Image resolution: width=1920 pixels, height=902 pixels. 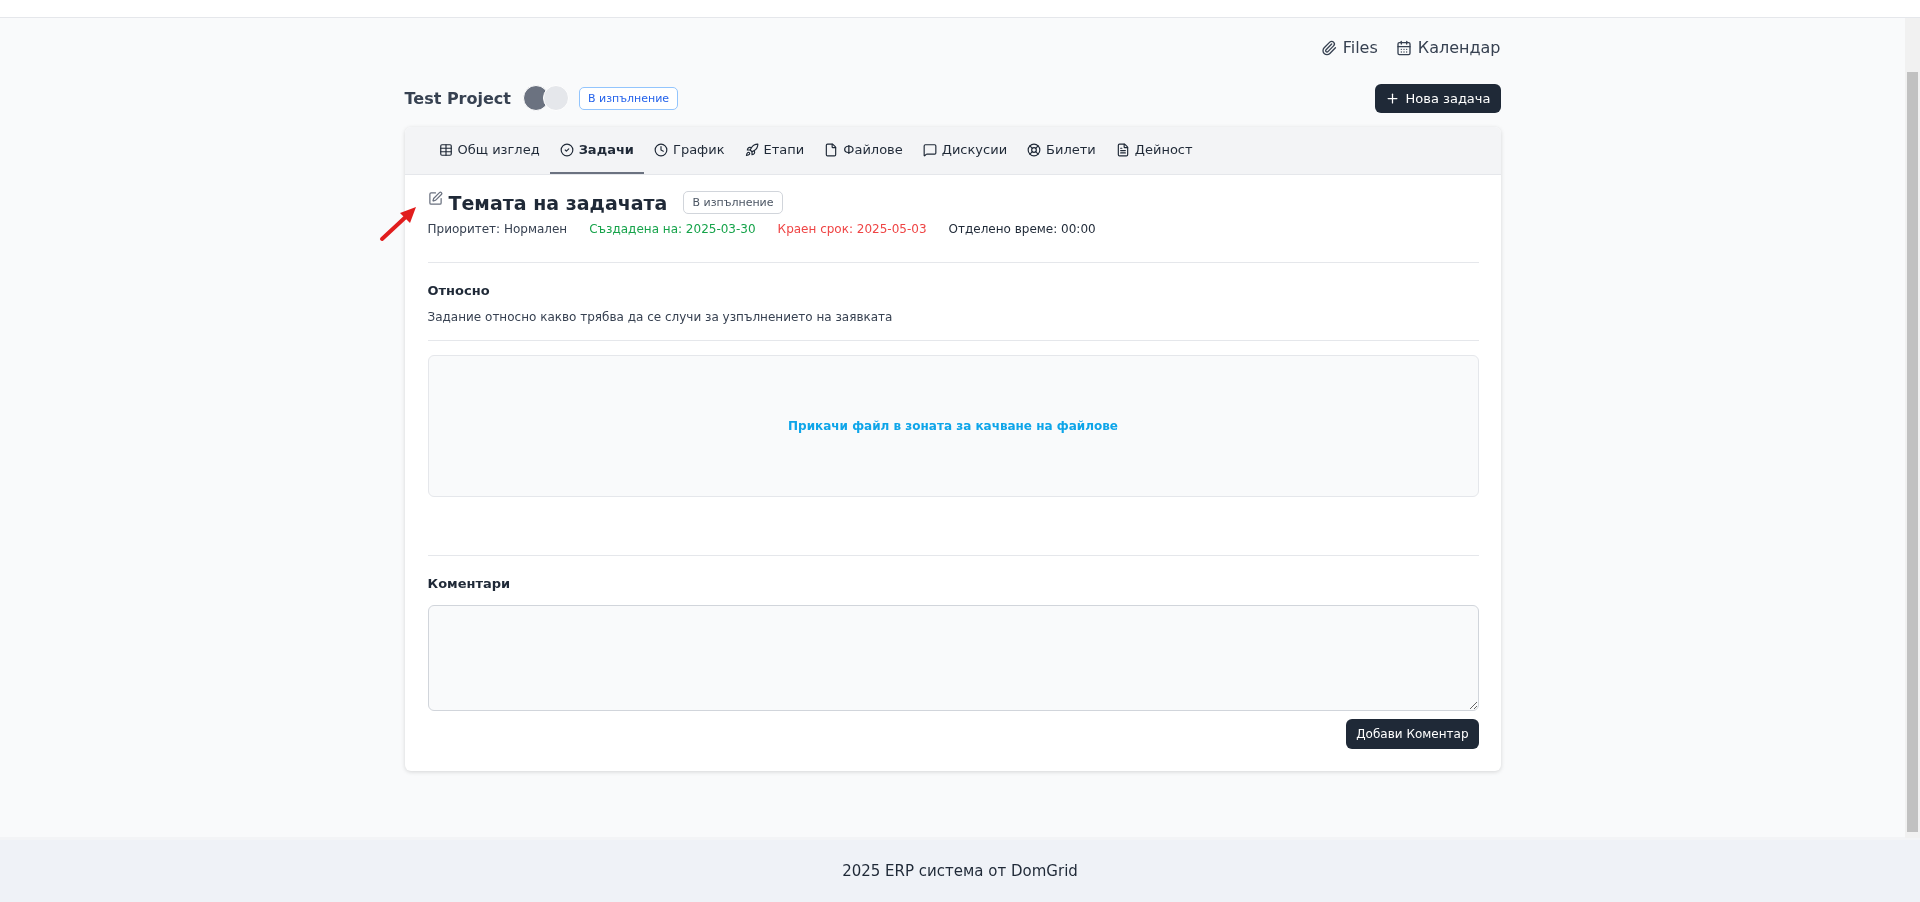 What do you see at coordinates (929, 149) in the screenshot?
I see `speech-bubble-icon` at bounding box center [929, 149].